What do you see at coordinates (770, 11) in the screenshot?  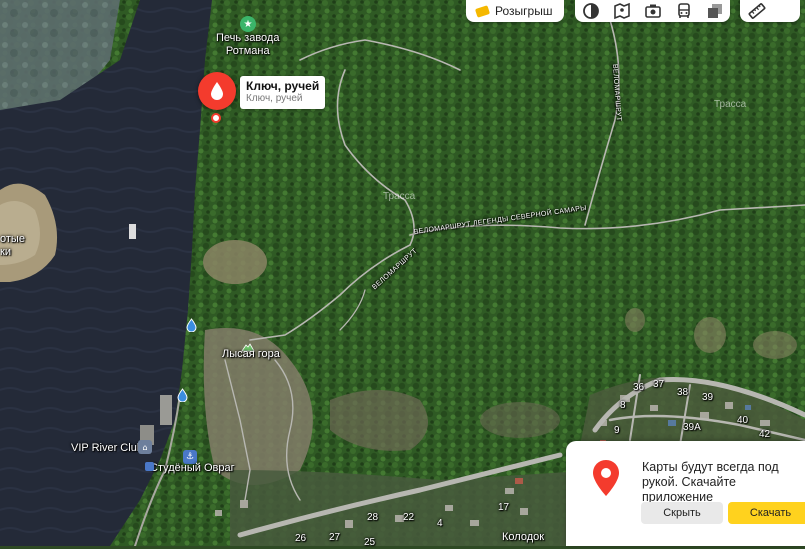 I see `ruler-tool-button` at bounding box center [770, 11].